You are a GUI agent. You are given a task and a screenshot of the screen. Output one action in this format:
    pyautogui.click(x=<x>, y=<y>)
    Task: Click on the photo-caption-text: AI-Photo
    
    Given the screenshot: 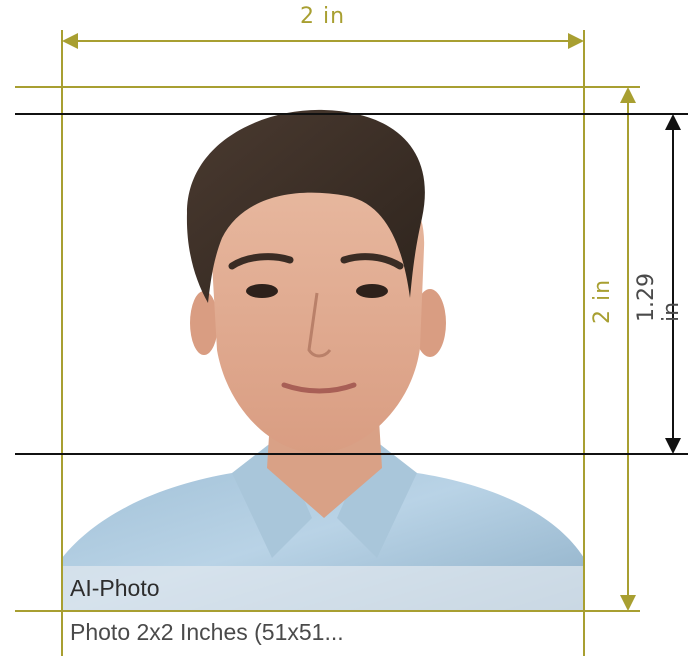 What is the action you would take?
    pyautogui.click(x=115, y=588)
    